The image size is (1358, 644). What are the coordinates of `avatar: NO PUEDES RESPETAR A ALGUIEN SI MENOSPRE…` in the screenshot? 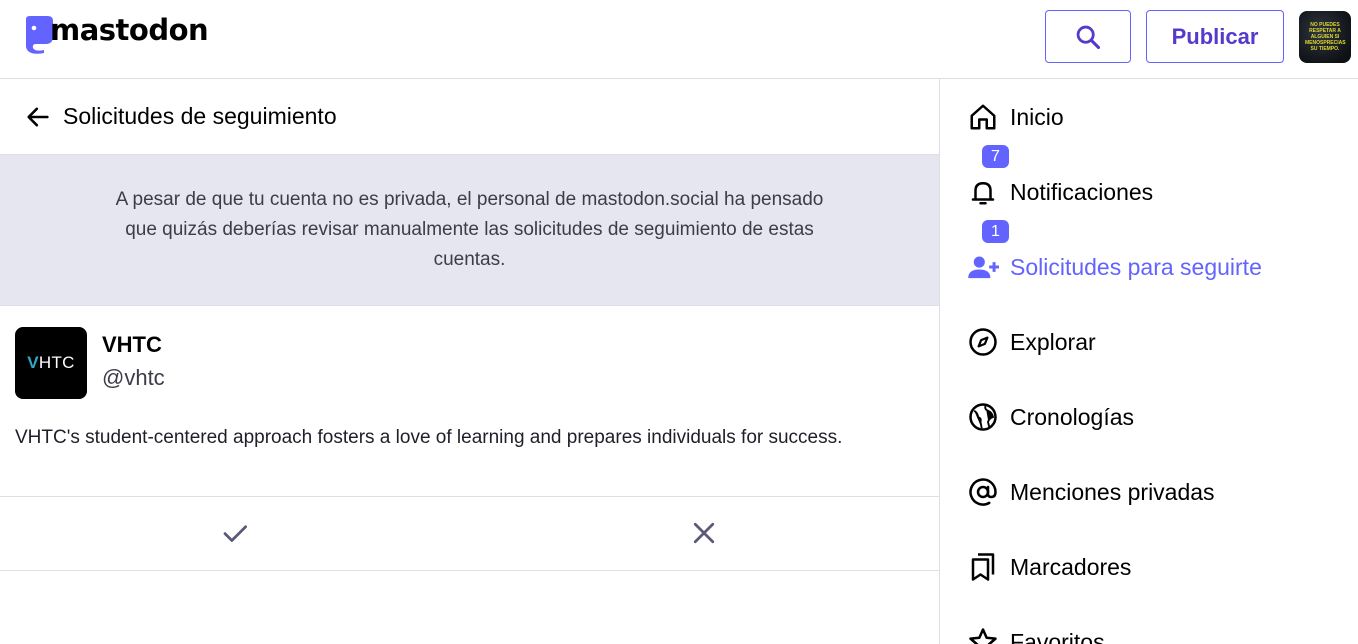 It's located at (1325, 37).